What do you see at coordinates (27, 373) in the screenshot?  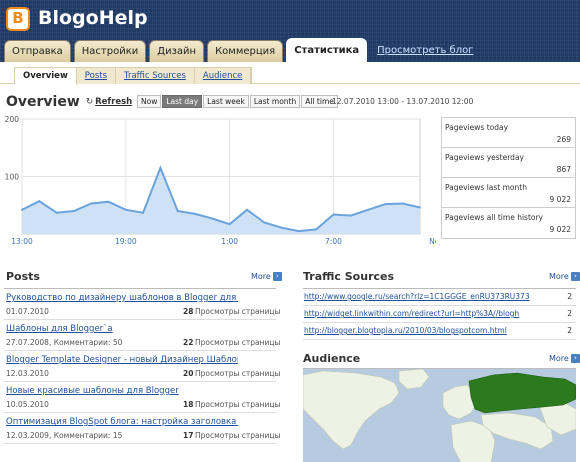 I see `post-meta: 12.03.2010` at bounding box center [27, 373].